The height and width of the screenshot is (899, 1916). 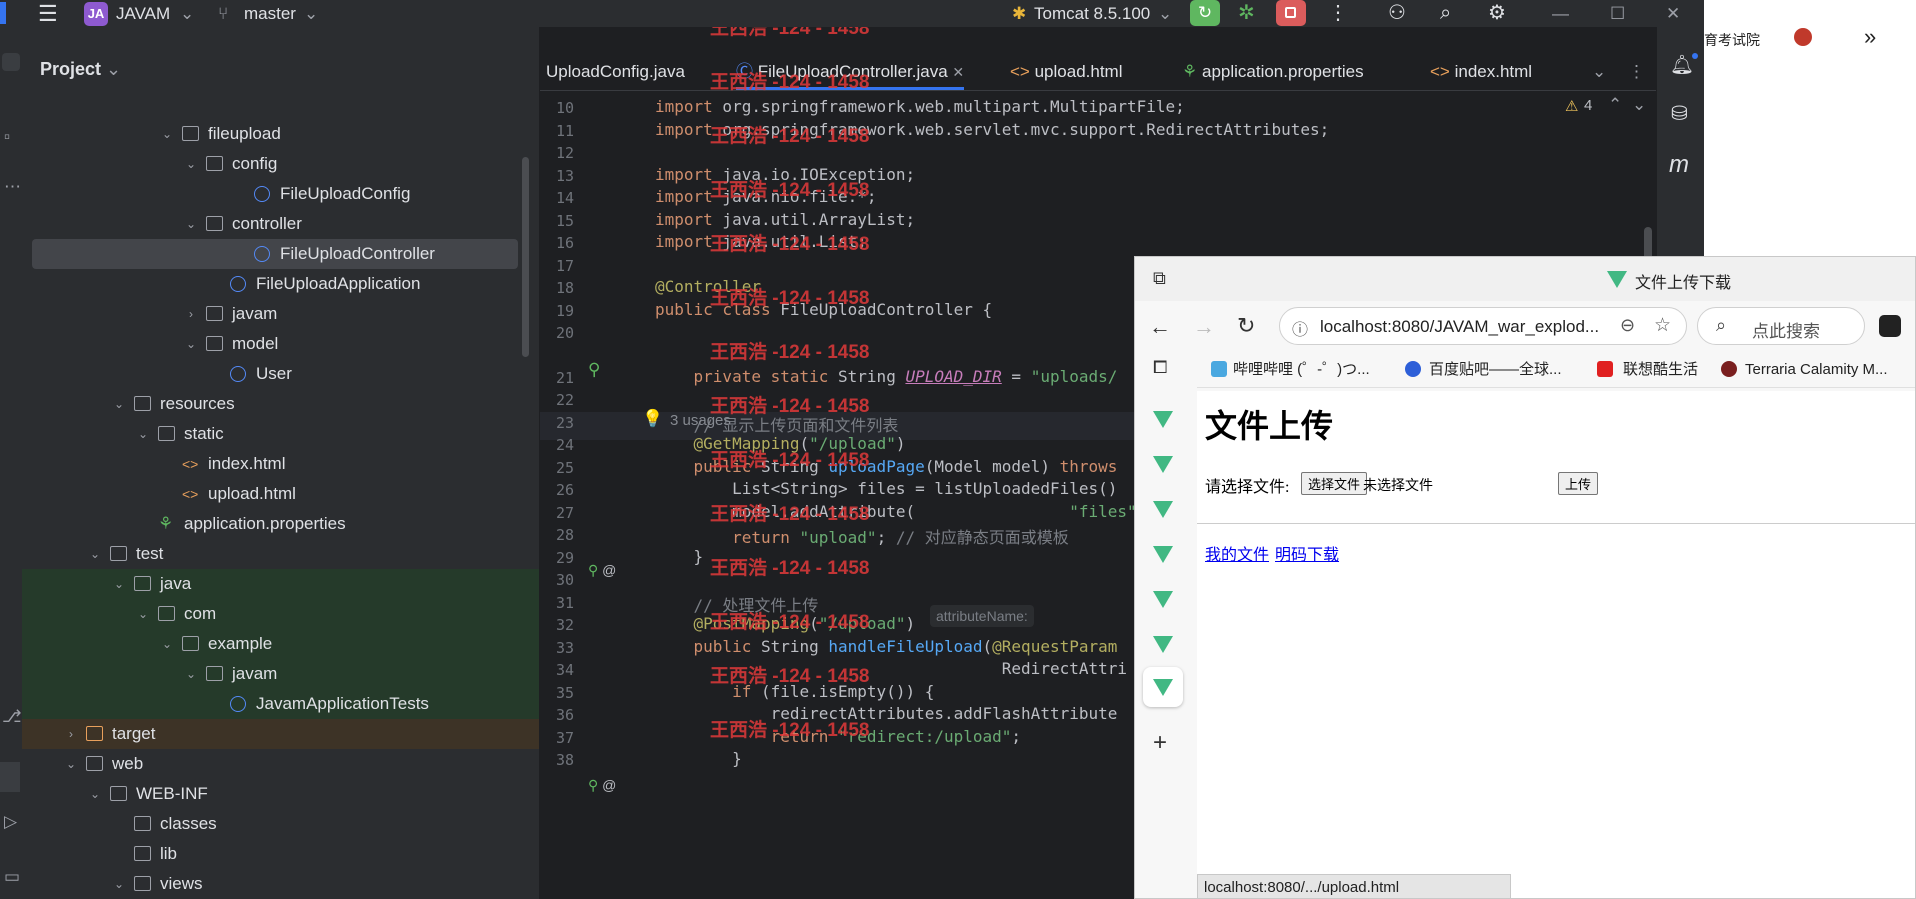 What do you see at coordinates (1160, 367) in the screenshot?
I see `tab-actions-icon: ⧠` at bounding box center [1160, 367].